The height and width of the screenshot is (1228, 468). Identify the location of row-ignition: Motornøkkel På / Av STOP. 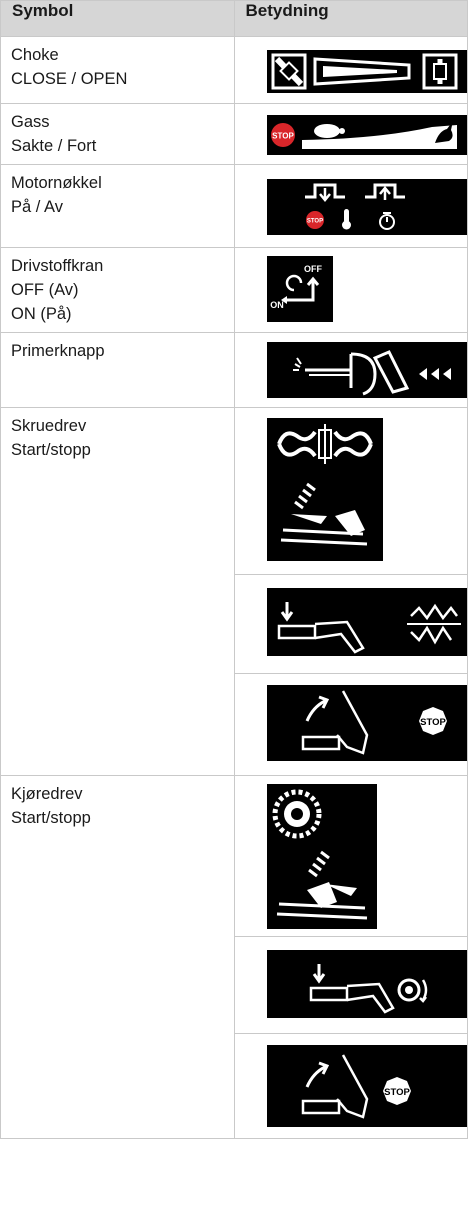
(234, 206).